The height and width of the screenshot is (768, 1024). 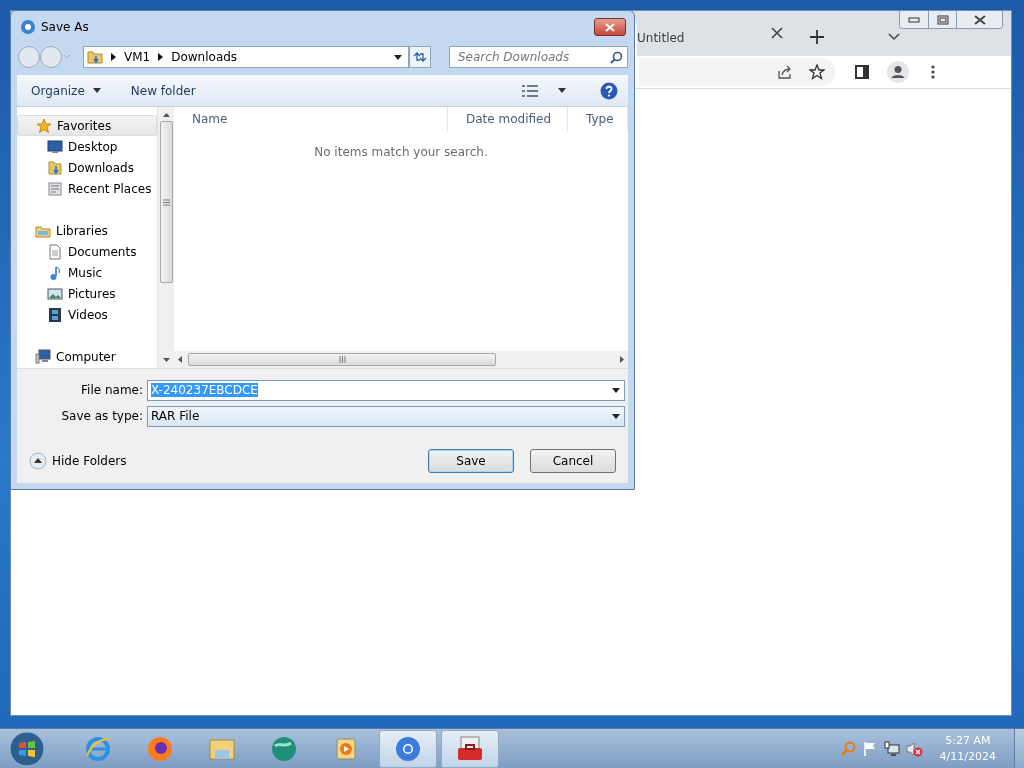 What do you see at coordinates (914, 748) in the screenshot?
I see `muted-speaker-icon` at bounding box center [914, 748].